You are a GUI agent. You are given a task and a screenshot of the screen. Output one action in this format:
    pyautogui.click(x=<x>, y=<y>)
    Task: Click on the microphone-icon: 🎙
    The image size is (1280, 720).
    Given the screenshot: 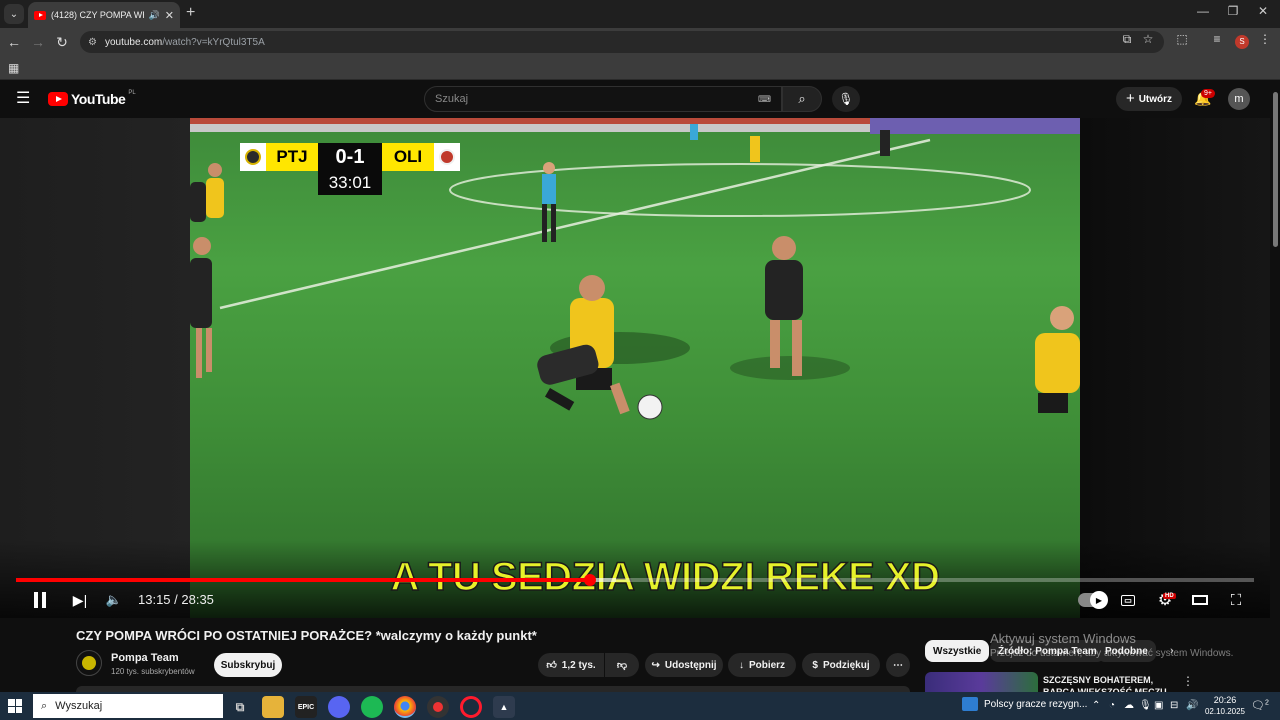 What is the action you would take?
    pyautogui.click(x=846, y=99)
    